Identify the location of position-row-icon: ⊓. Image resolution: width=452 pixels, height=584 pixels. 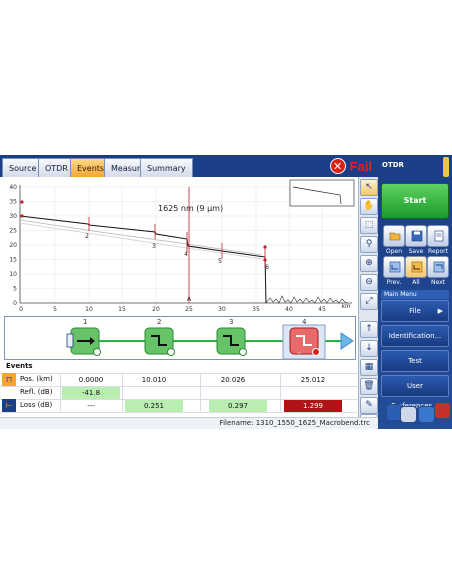
(9, 379).